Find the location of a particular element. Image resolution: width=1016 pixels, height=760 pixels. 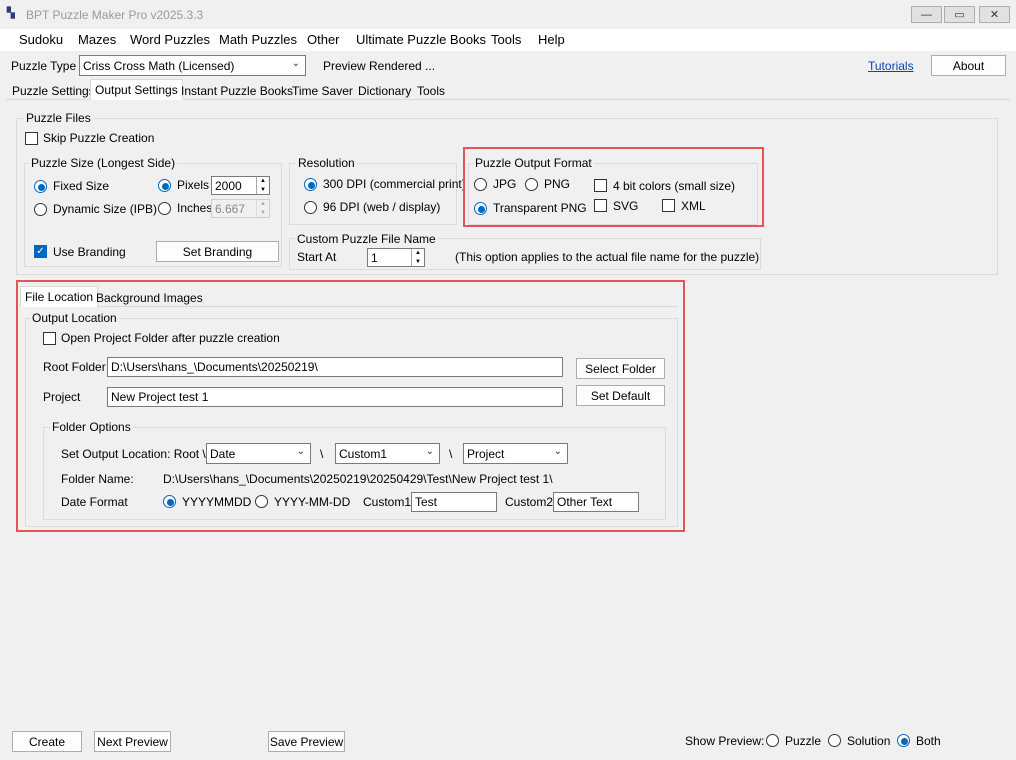

dynamic-size-radio is located at coordinates (40, 209).